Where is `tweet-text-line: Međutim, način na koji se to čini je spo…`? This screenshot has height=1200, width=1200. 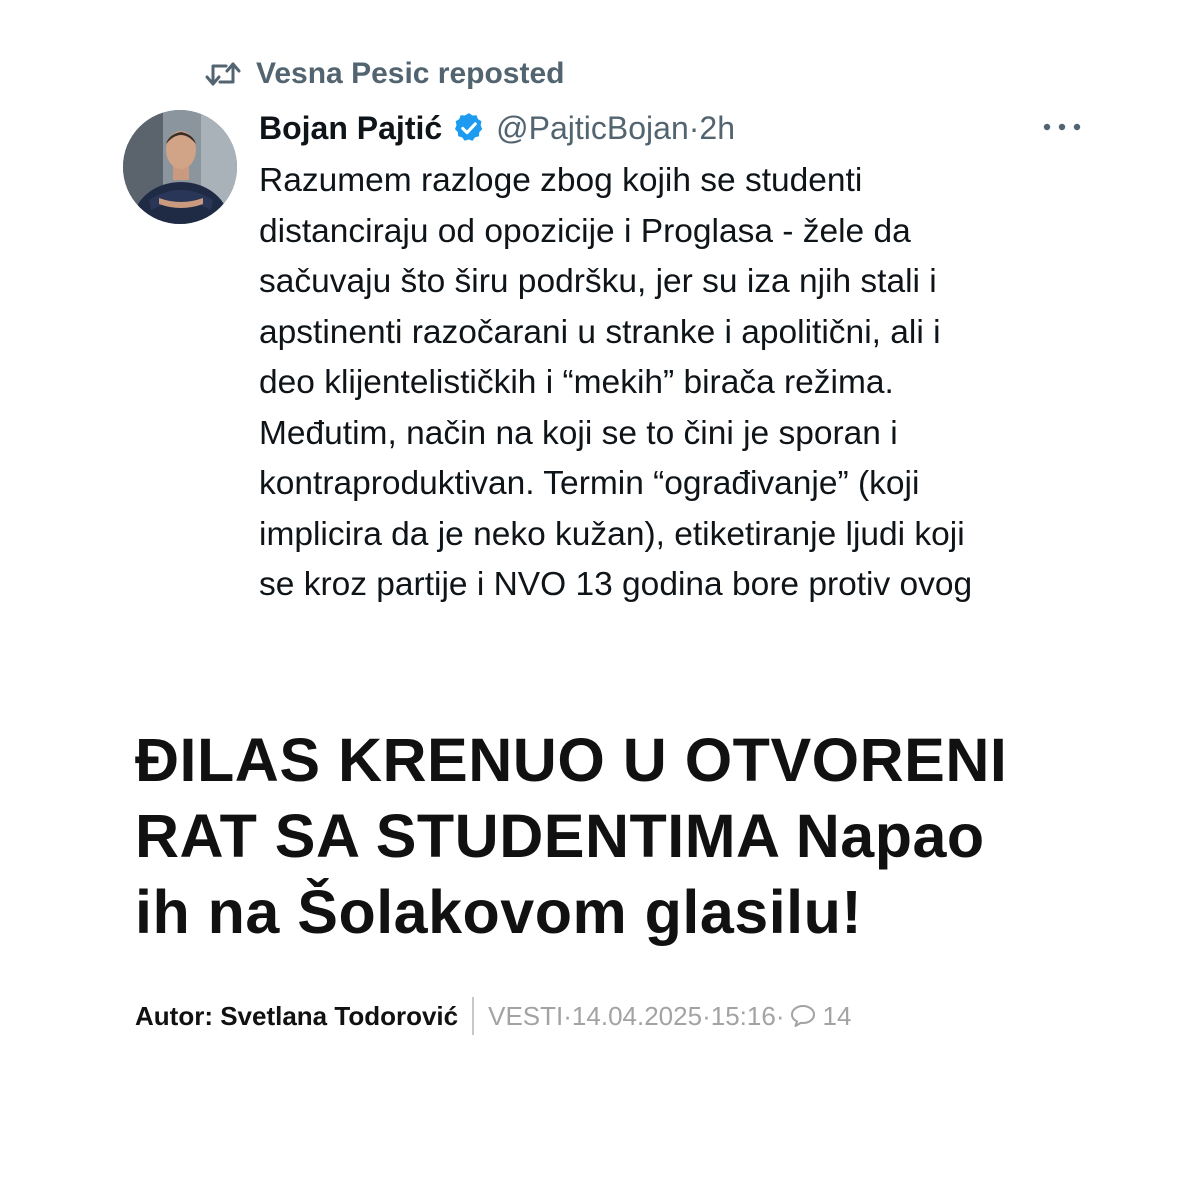
tweet-text-line: Međutim, način na koji se to čini je spo… is located at coordinates (578, 433).